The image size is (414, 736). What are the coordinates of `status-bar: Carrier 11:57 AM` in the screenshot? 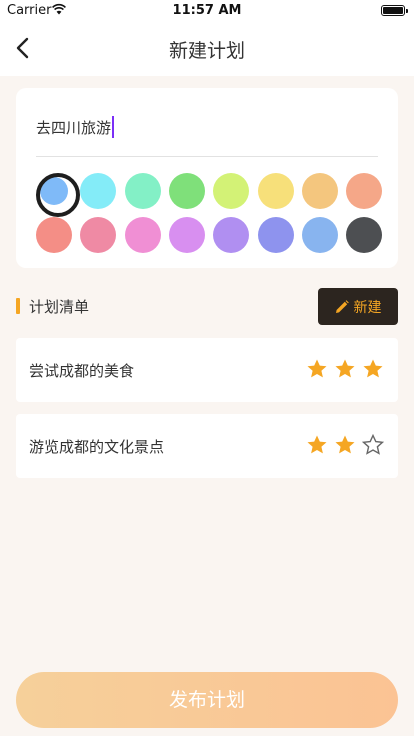 It's located at (207, 11).